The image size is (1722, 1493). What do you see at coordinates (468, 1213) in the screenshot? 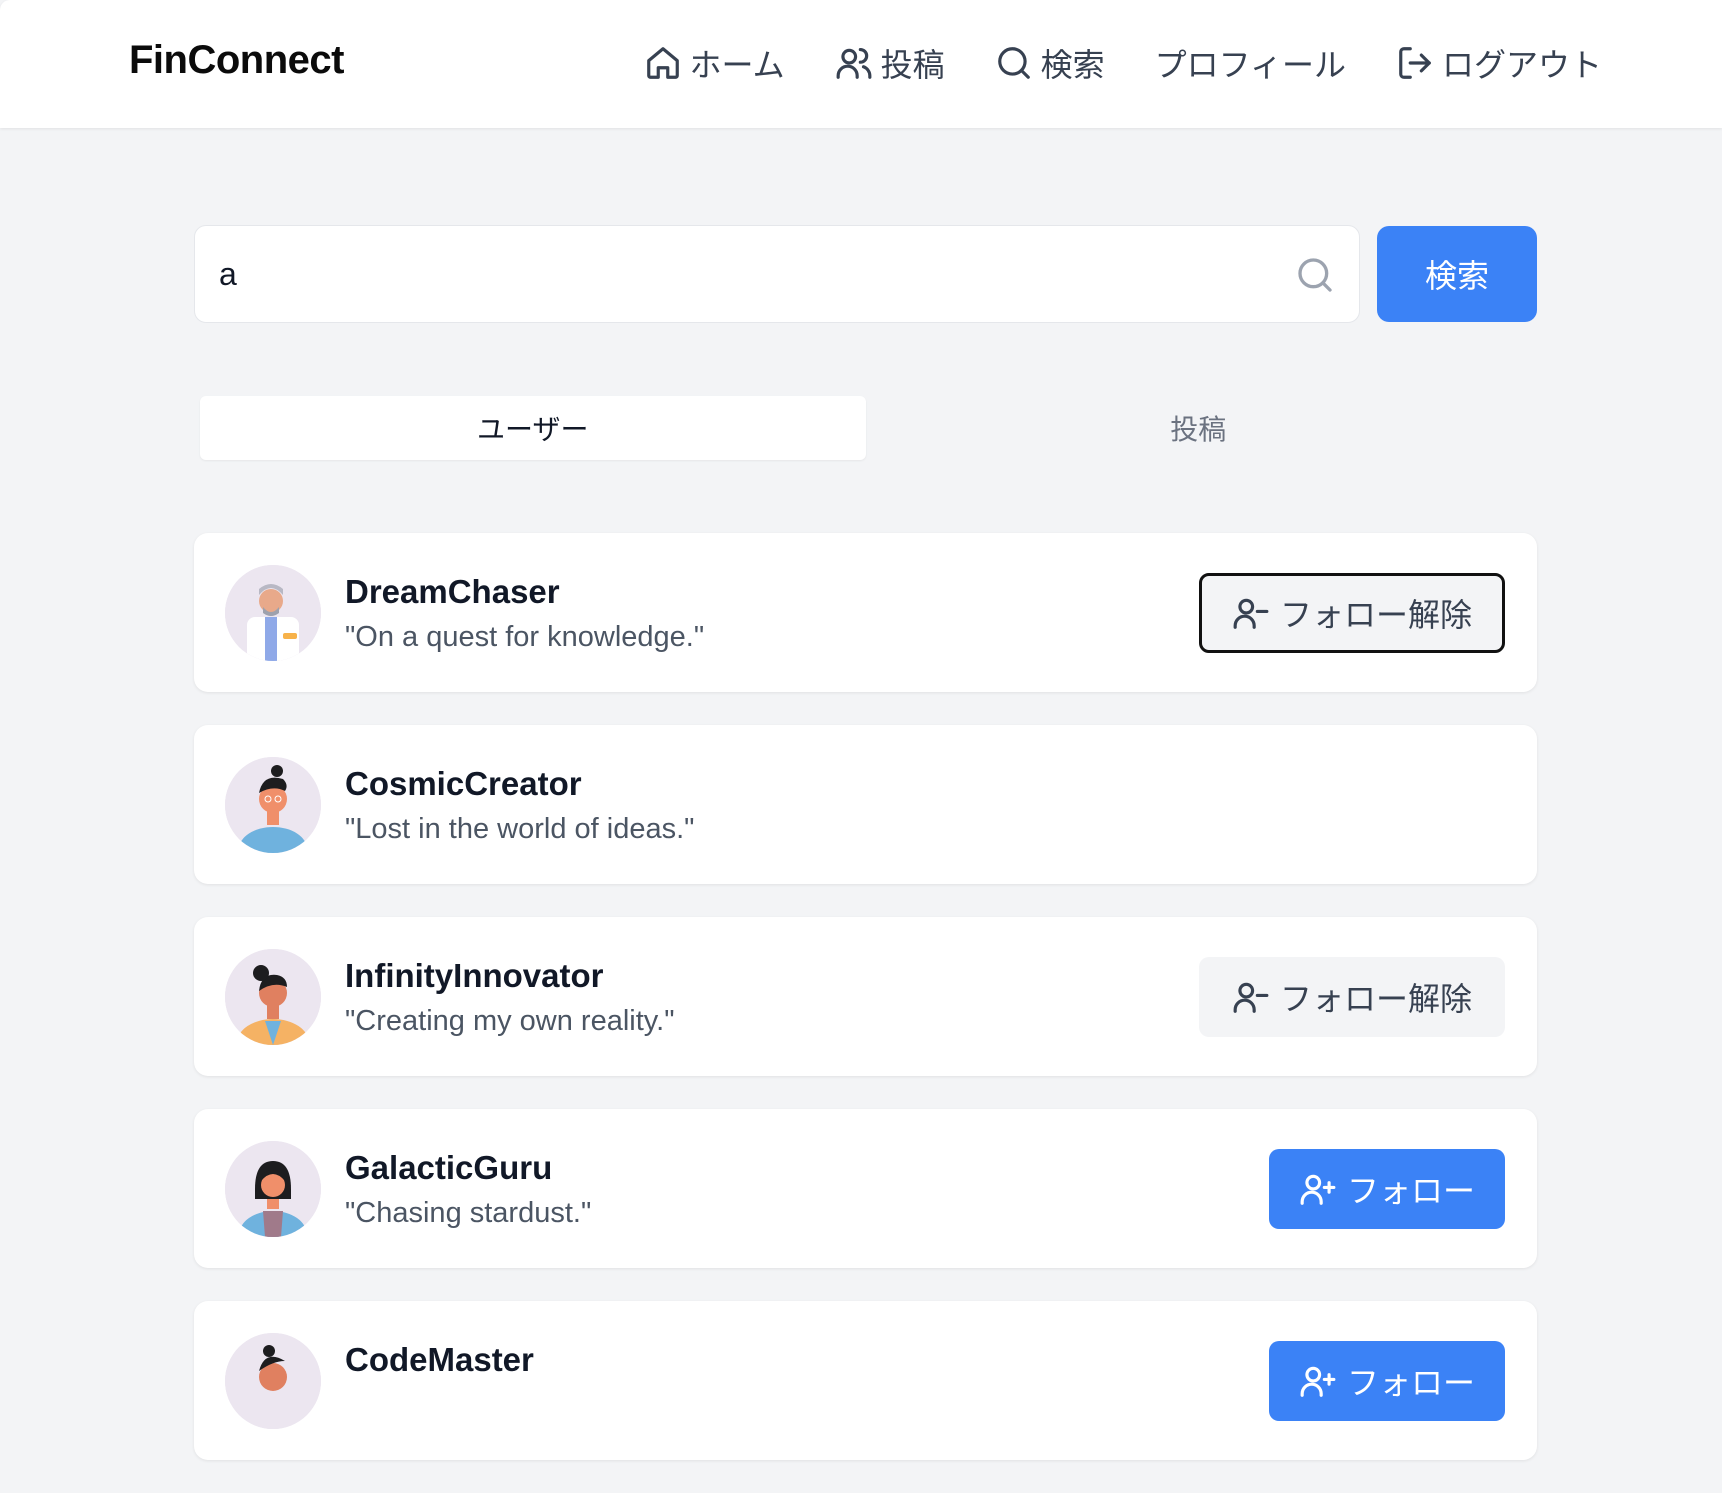
I see `user-bio: "Chasing stardust."` at bounding box center [468, 1213].